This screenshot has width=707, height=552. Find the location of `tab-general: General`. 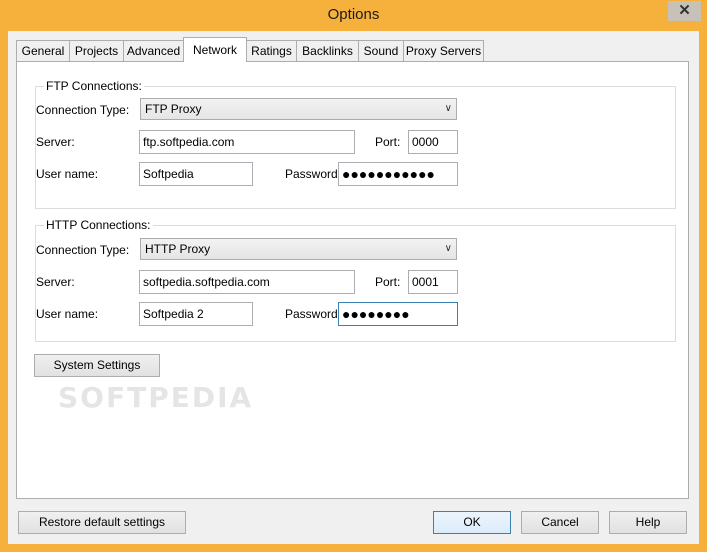

tab-general: General is located at coordinates (43, 50).